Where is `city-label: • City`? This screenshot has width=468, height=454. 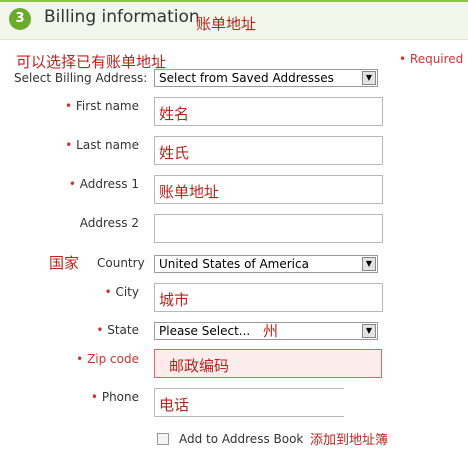 city-label: • City is located at coordinates (121, 292).